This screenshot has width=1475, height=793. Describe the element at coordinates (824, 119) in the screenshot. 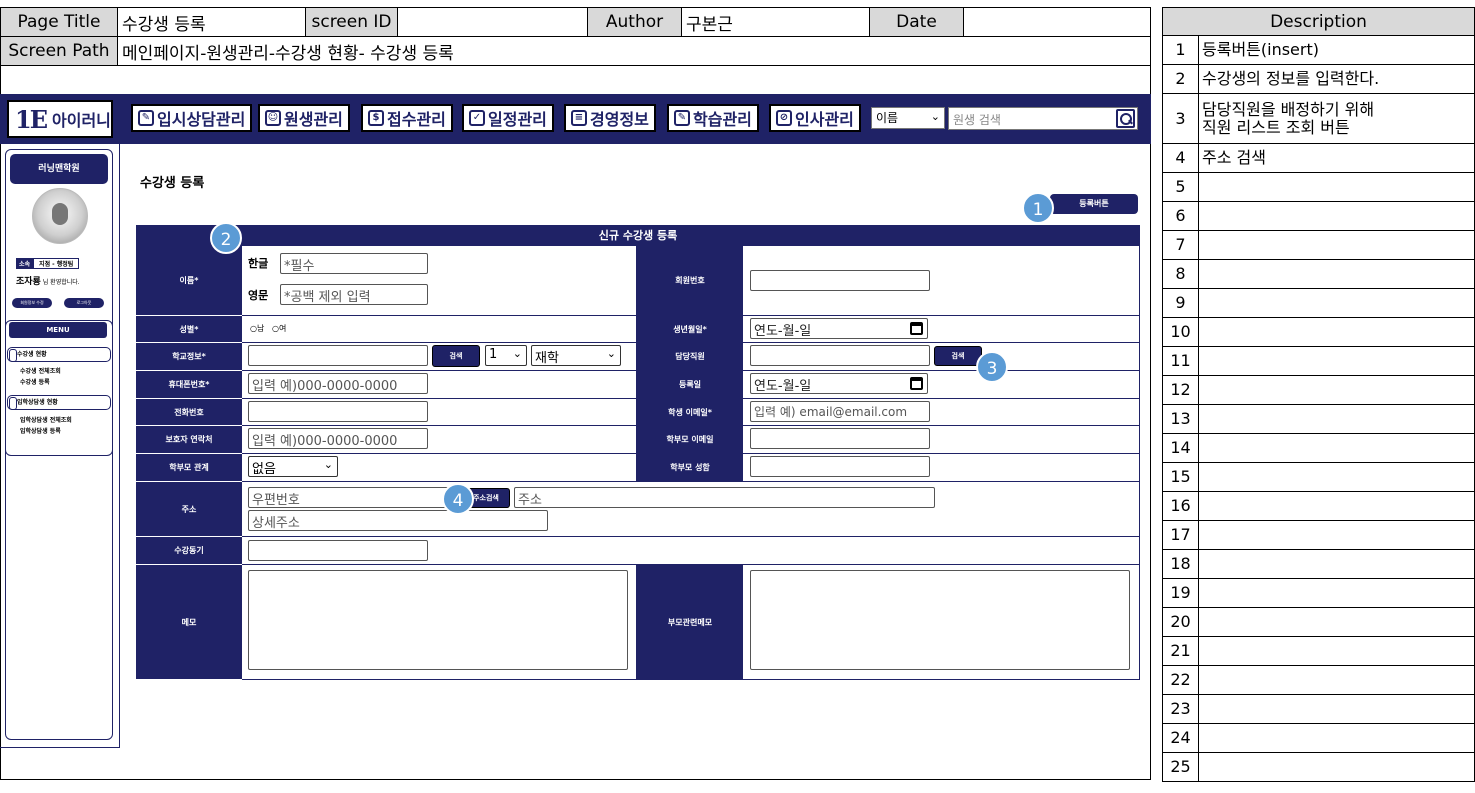

I see `nav-label: 인사관리` at that location.